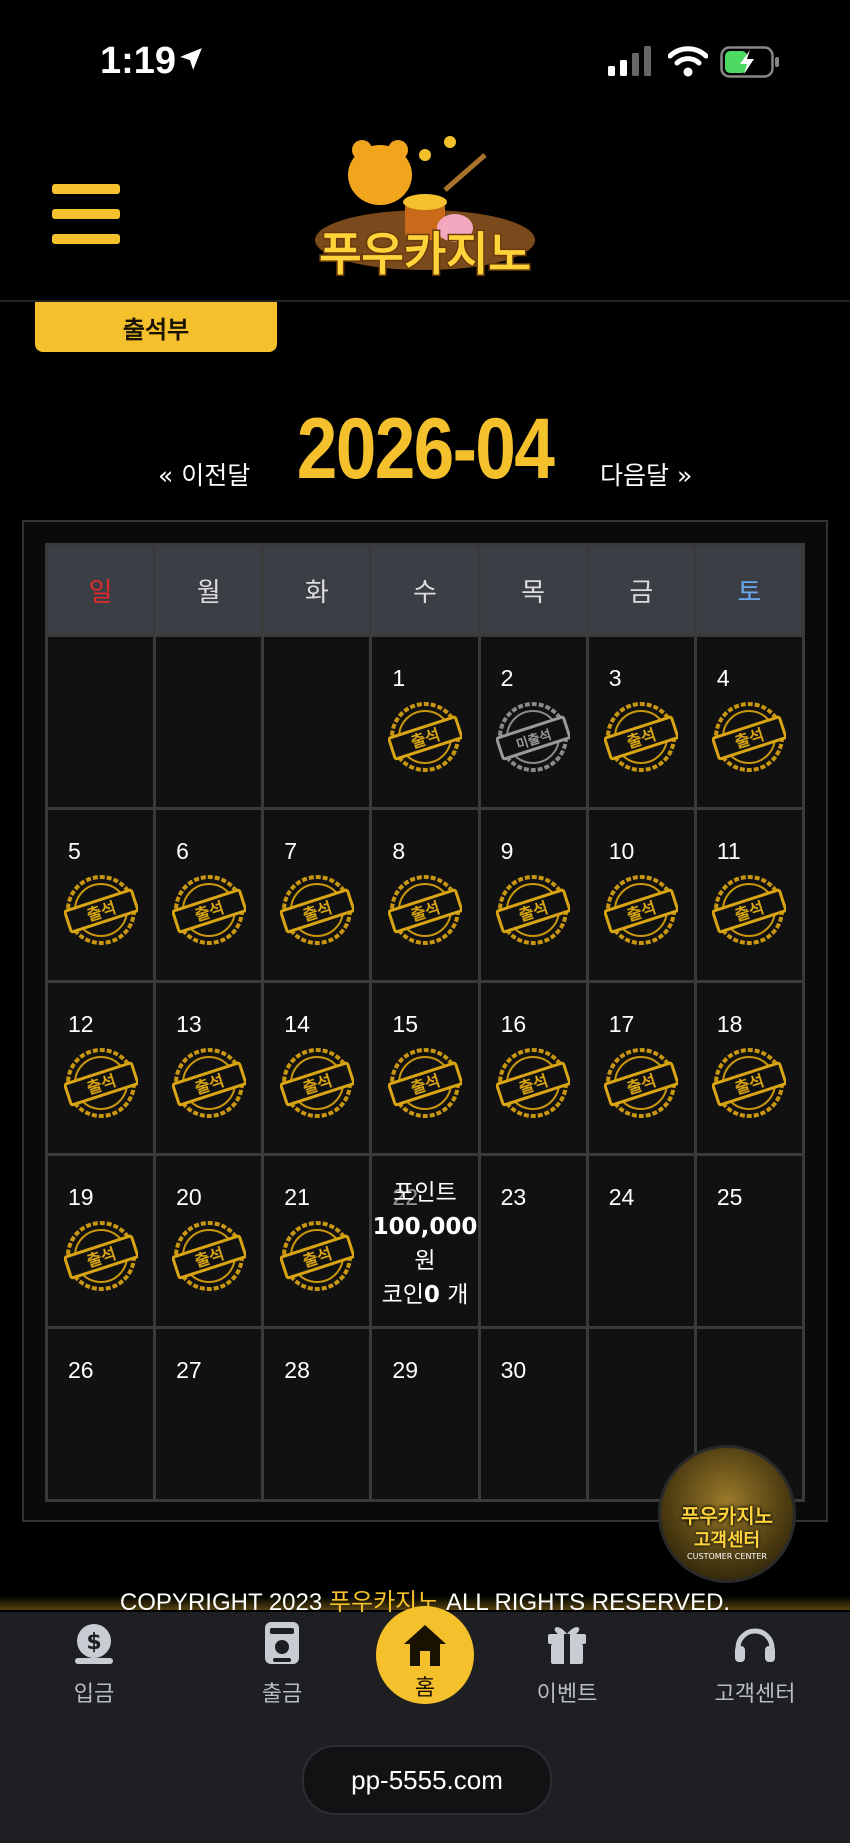 This screenshot has height=1843, width=850. What do you see at coordinates (101, 1414) in the screenshot?
I see `calendar-day: 26` at bounding box center [101, 1414].